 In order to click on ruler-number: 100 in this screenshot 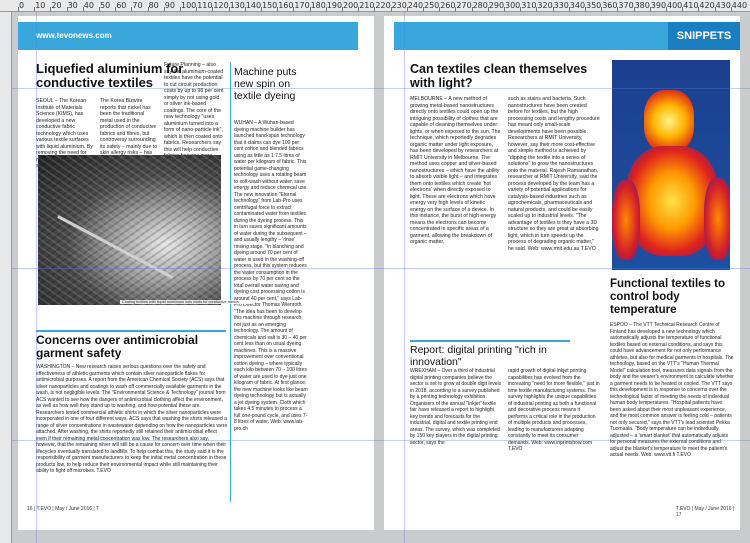, I will do `click(189, 5)`.